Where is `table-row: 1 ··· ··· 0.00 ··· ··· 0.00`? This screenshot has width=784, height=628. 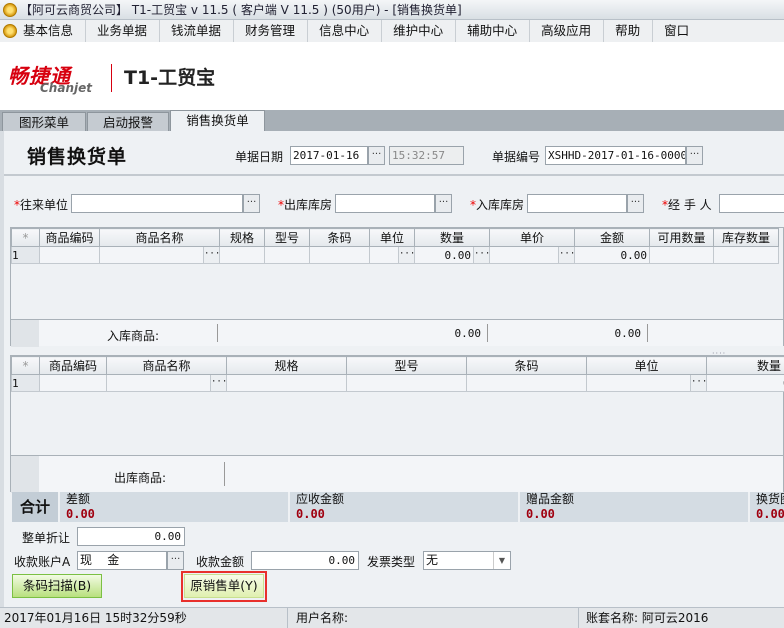
table-row: 1 ··· ··· 0.00 ··· ··· 0.00 is located at coordinates (395, 255).